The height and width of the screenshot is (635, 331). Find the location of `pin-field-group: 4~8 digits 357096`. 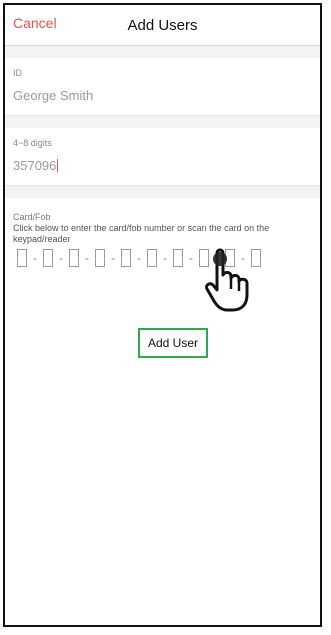

pin-field-group: 4~8 digits 357096 is located at coordinates (162, 157).